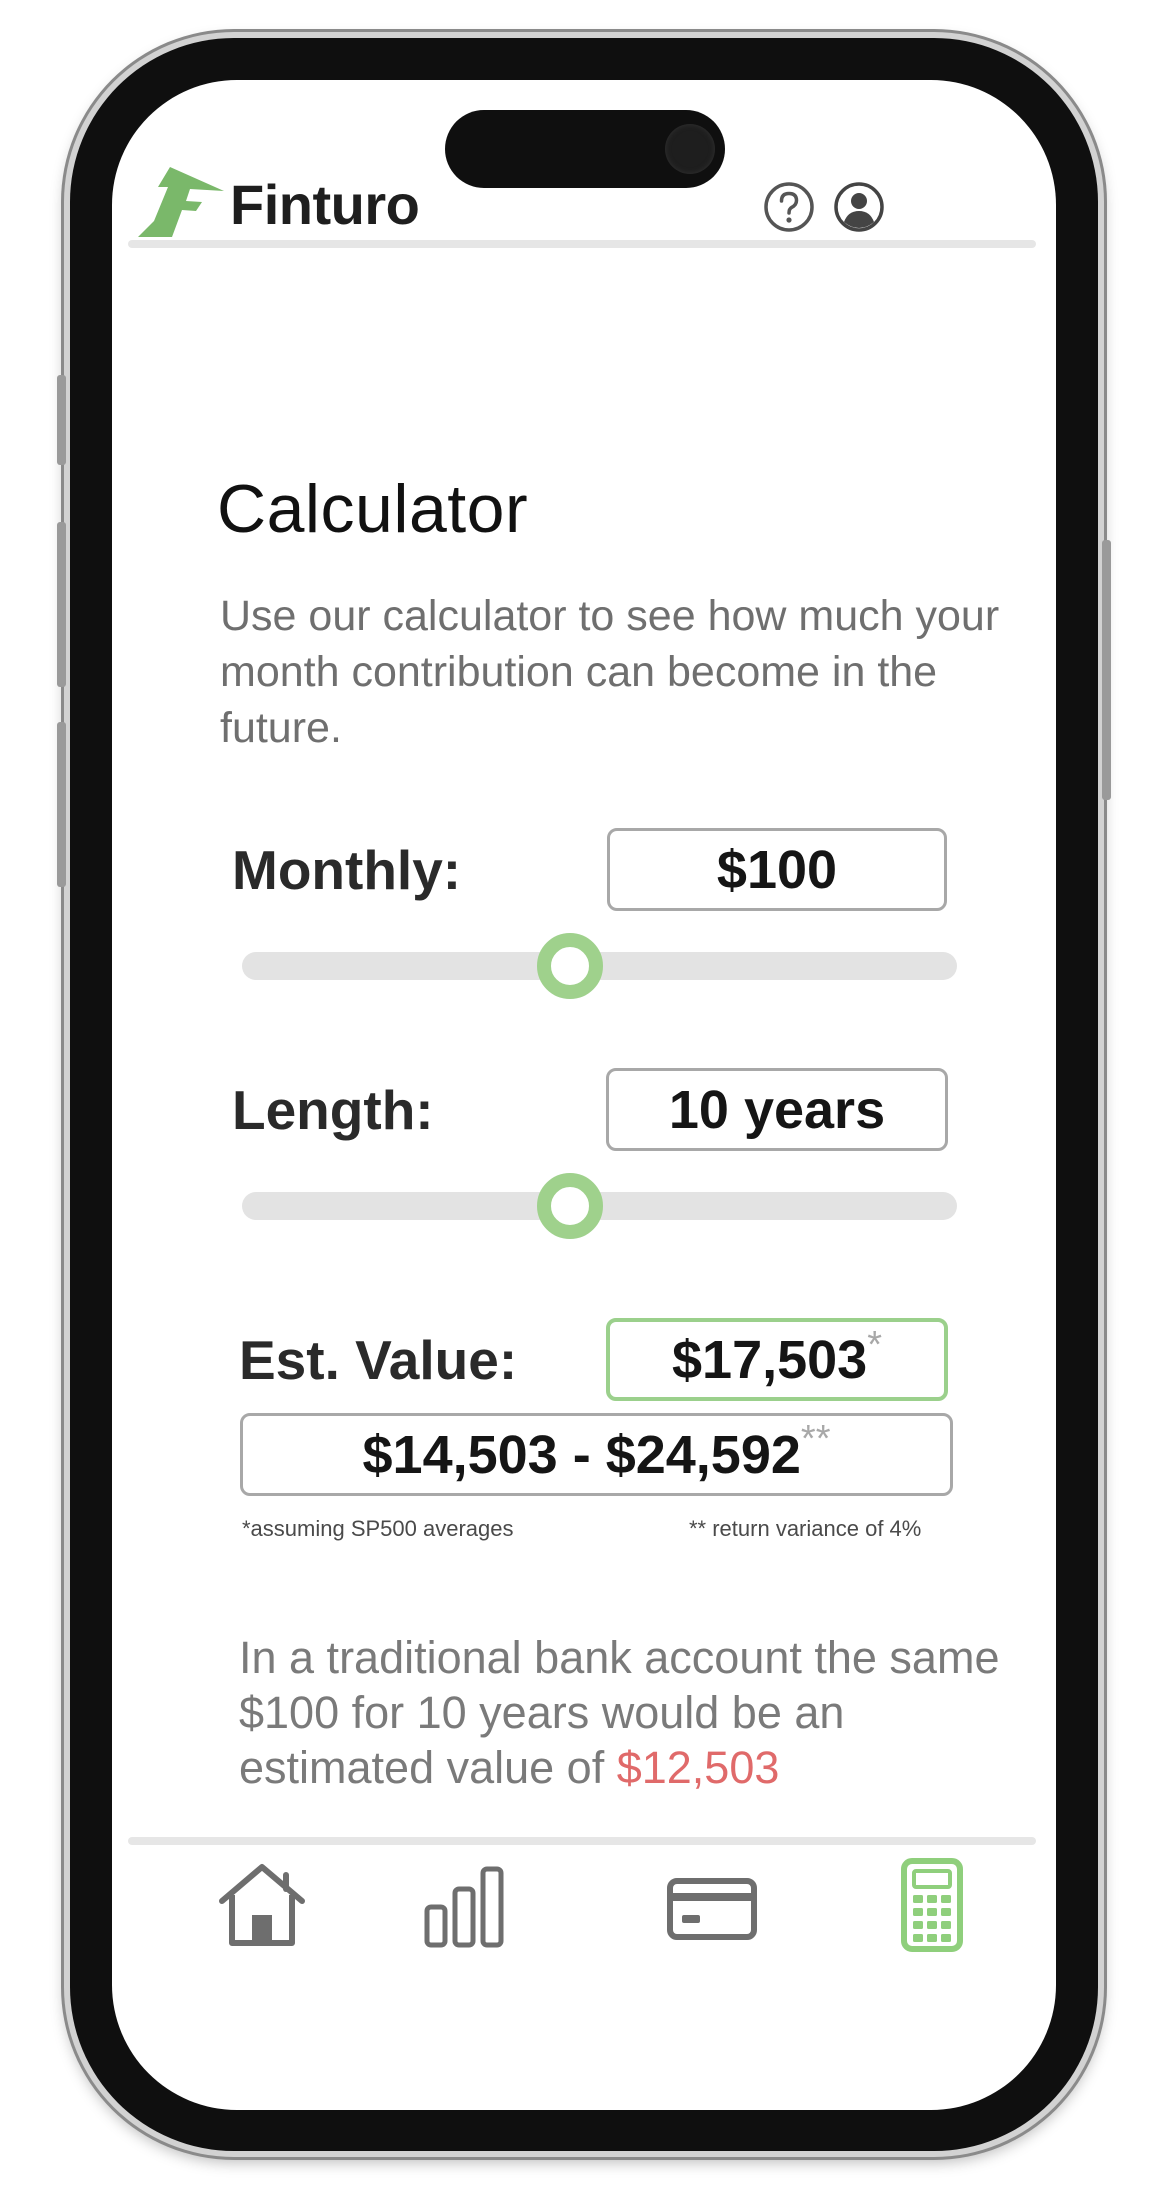  Describe the element at coordinates (874, 1345) in the screenshot. I see `estimate-value-marker: *` at that location.